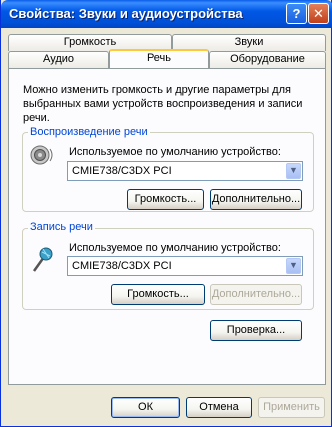 The height and width of the screenshot is (427, 332). I want to click on playback-group-title: Воспроизведение речи, so click(89, 132).